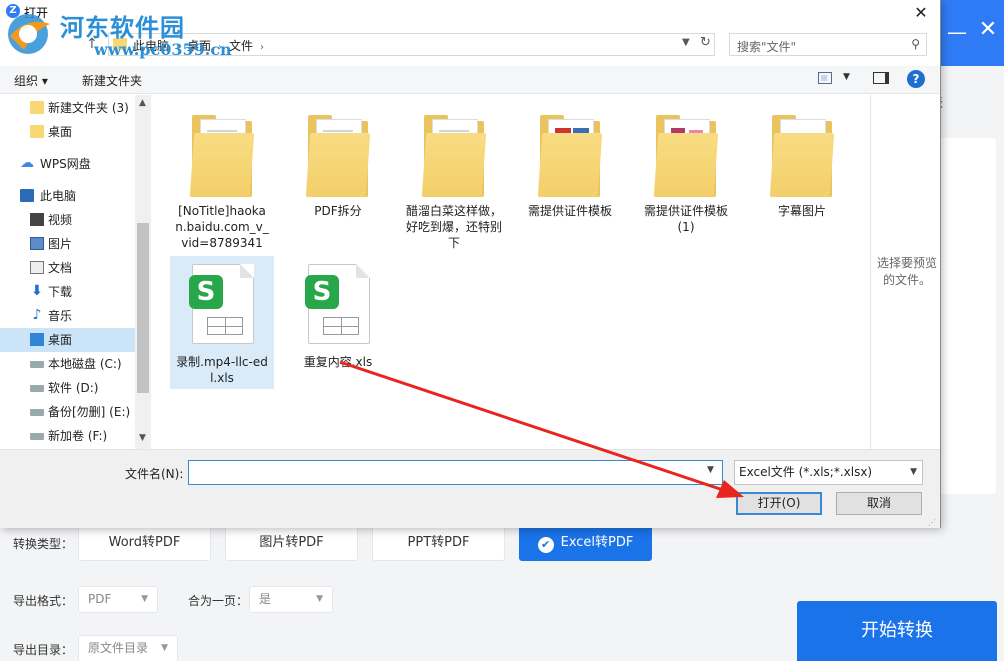 The image size is (1004, 661). I want to click on preview-pane-icon, so click(881, 78).